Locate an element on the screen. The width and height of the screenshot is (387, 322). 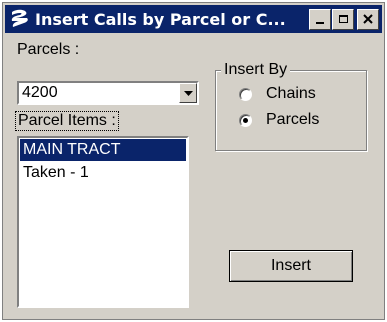
parcels-label: Parcels : is located at coordinates (48, 49).